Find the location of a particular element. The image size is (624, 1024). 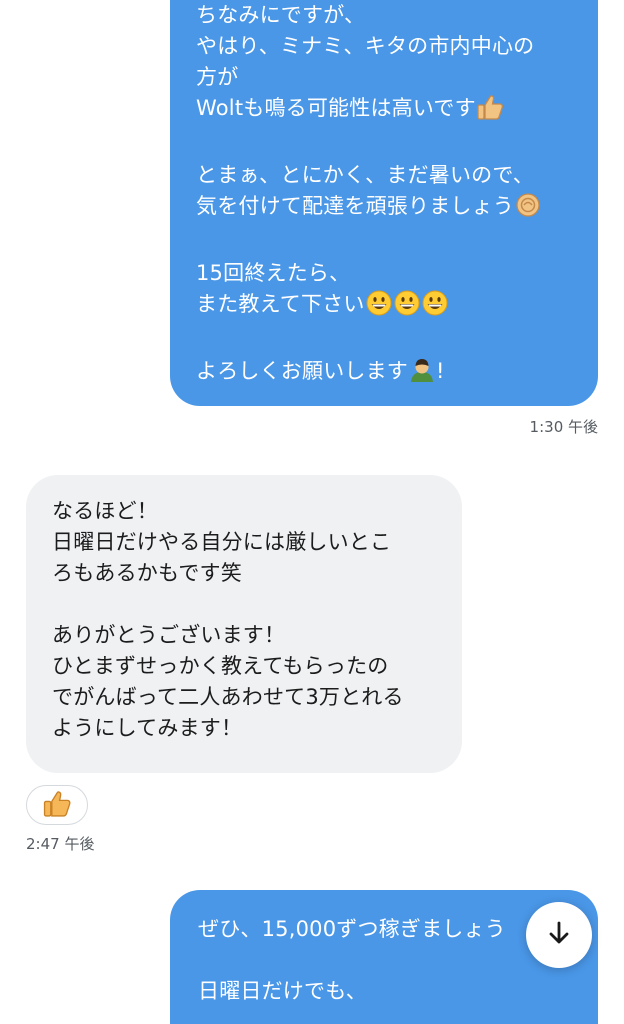

message-line-with-emoji: また教えて下さい is located at coordinates (397, 307).